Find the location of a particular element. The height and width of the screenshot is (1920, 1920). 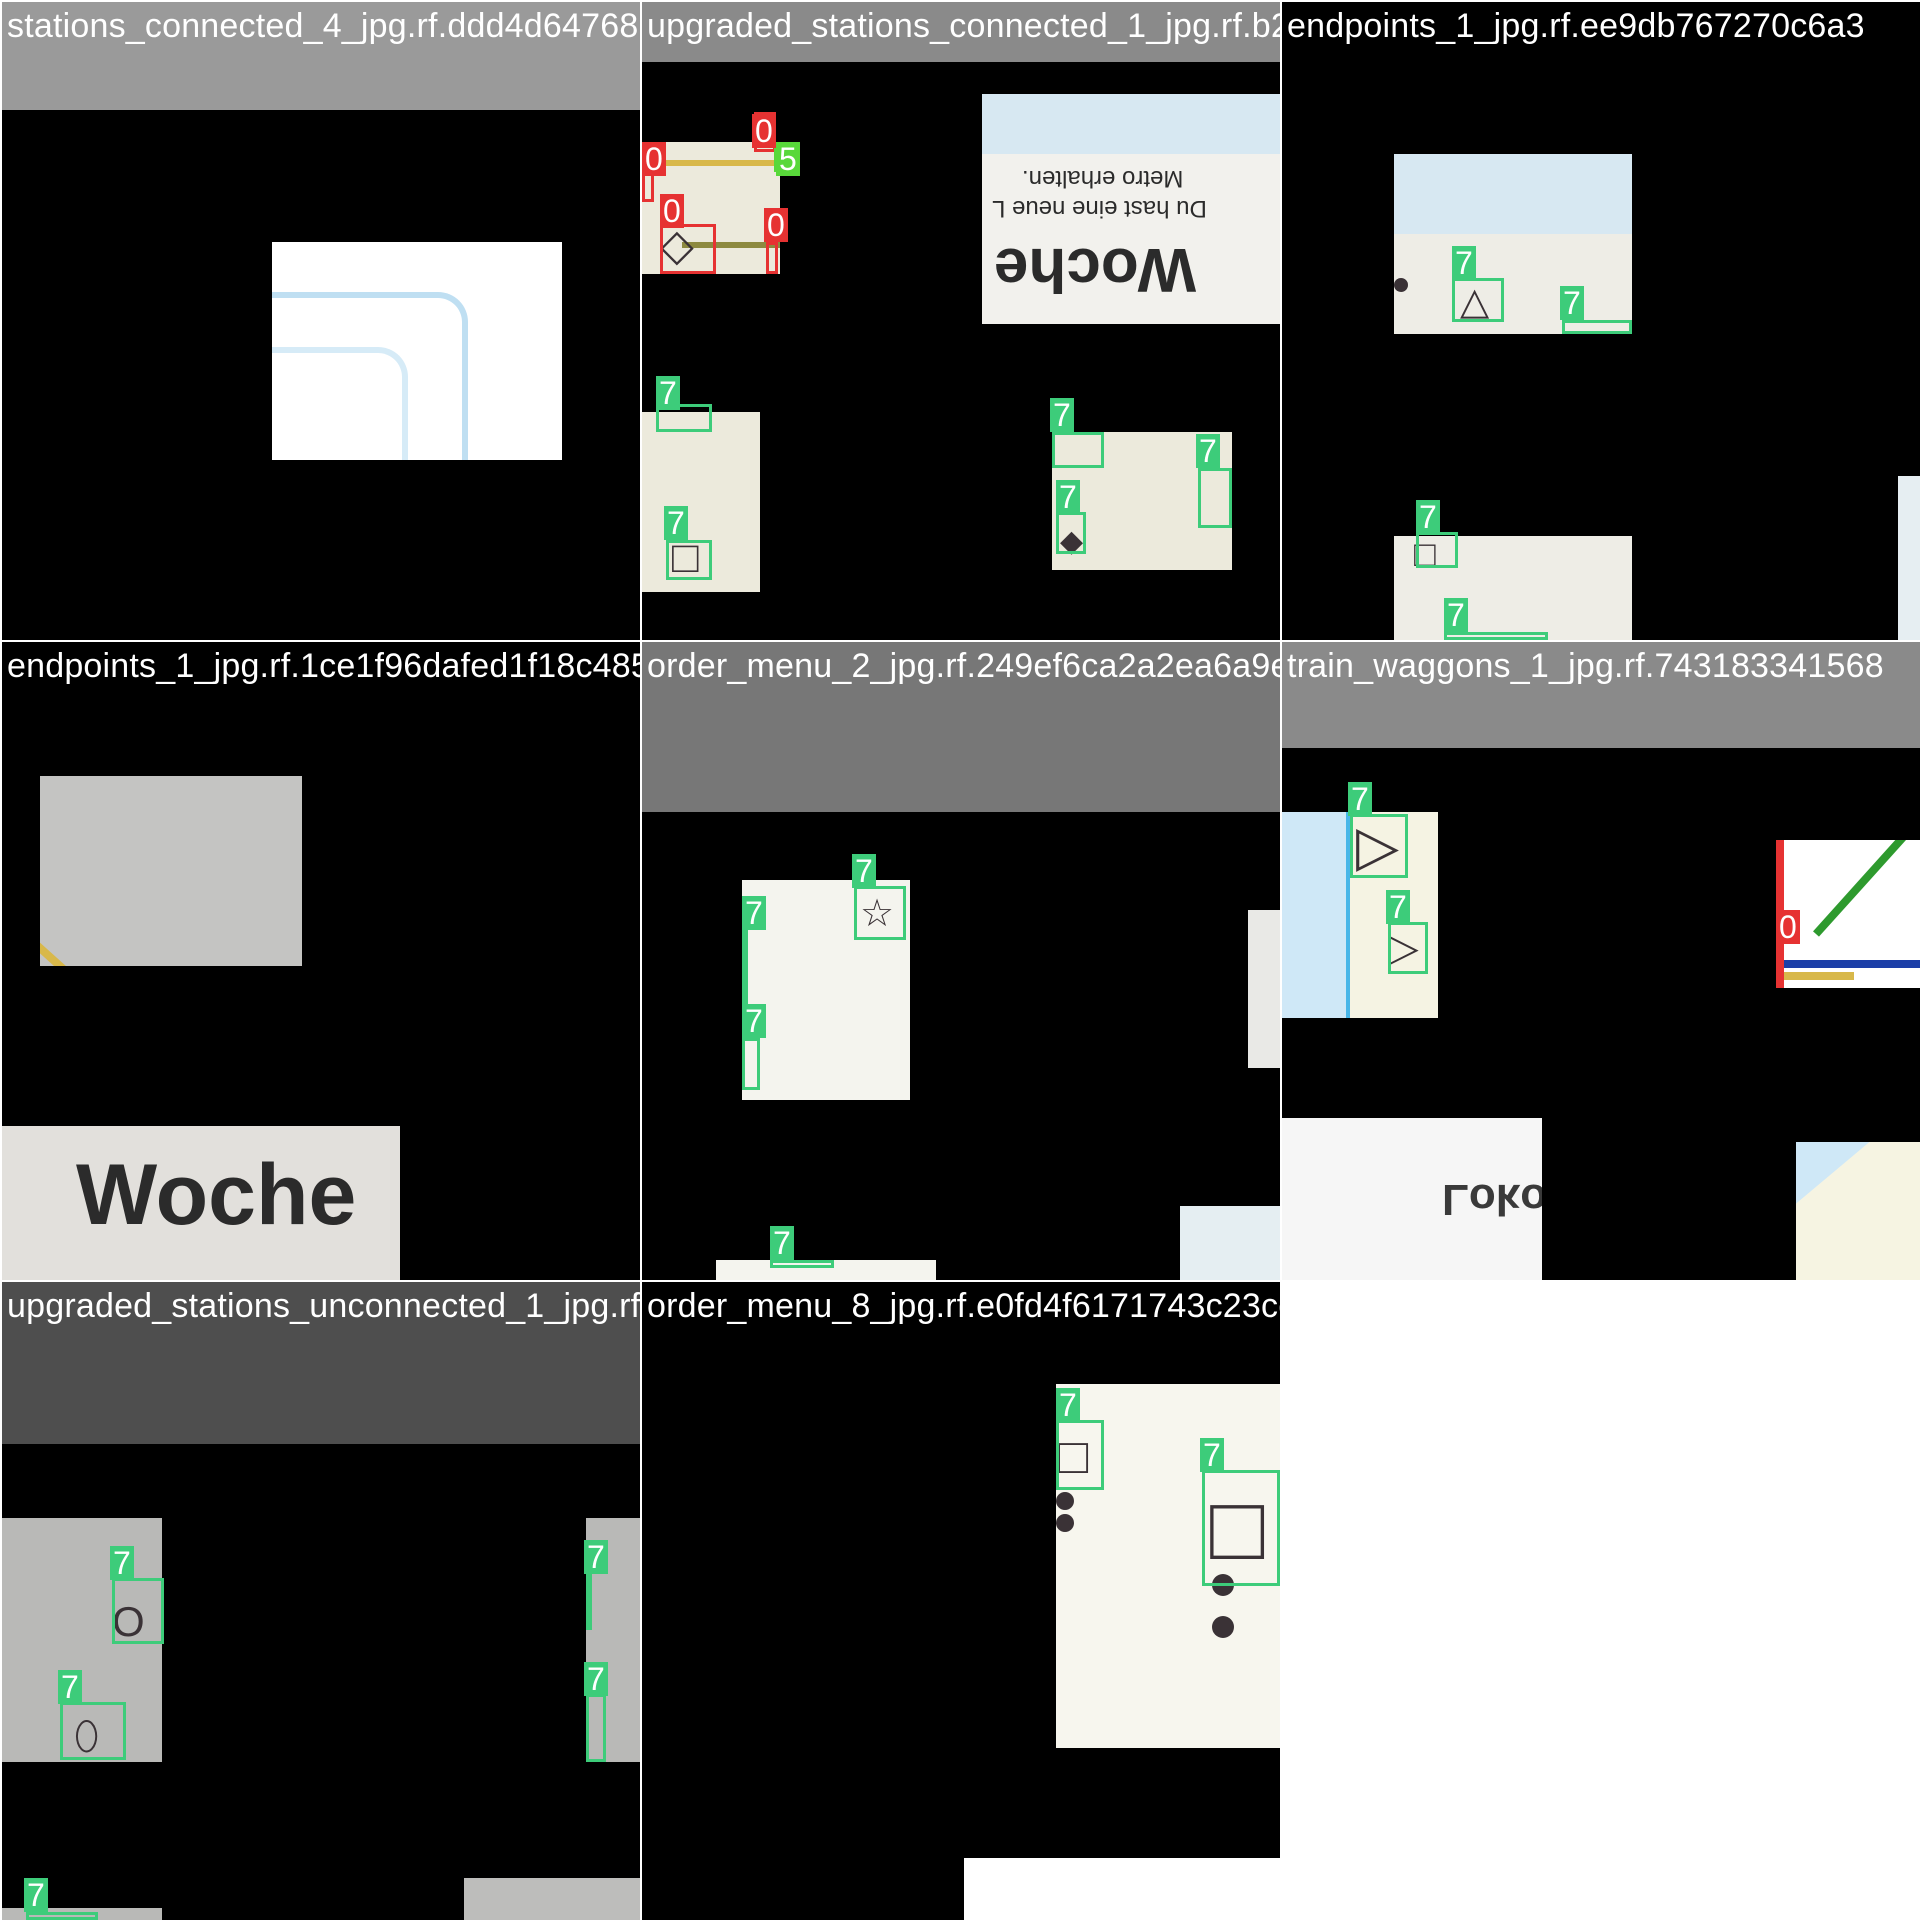

map-patch: △ is located at coordinates (1513, 244).